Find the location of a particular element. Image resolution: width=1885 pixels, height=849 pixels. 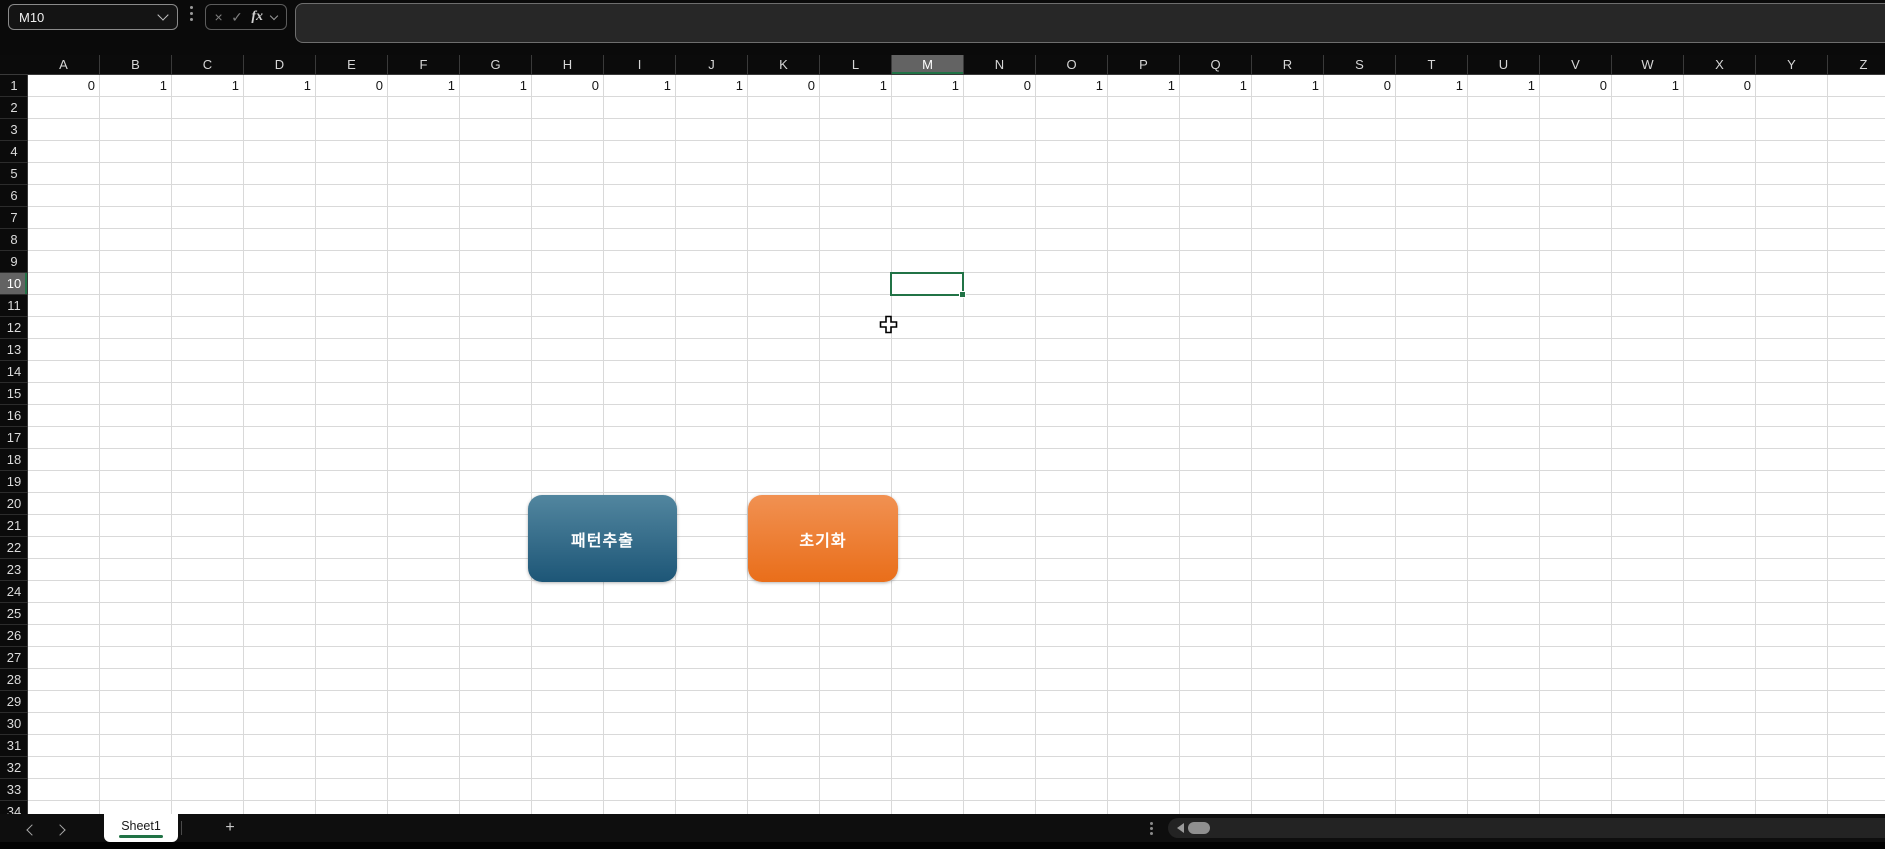

column-header-W: W is located at coordinates (1648, 64).